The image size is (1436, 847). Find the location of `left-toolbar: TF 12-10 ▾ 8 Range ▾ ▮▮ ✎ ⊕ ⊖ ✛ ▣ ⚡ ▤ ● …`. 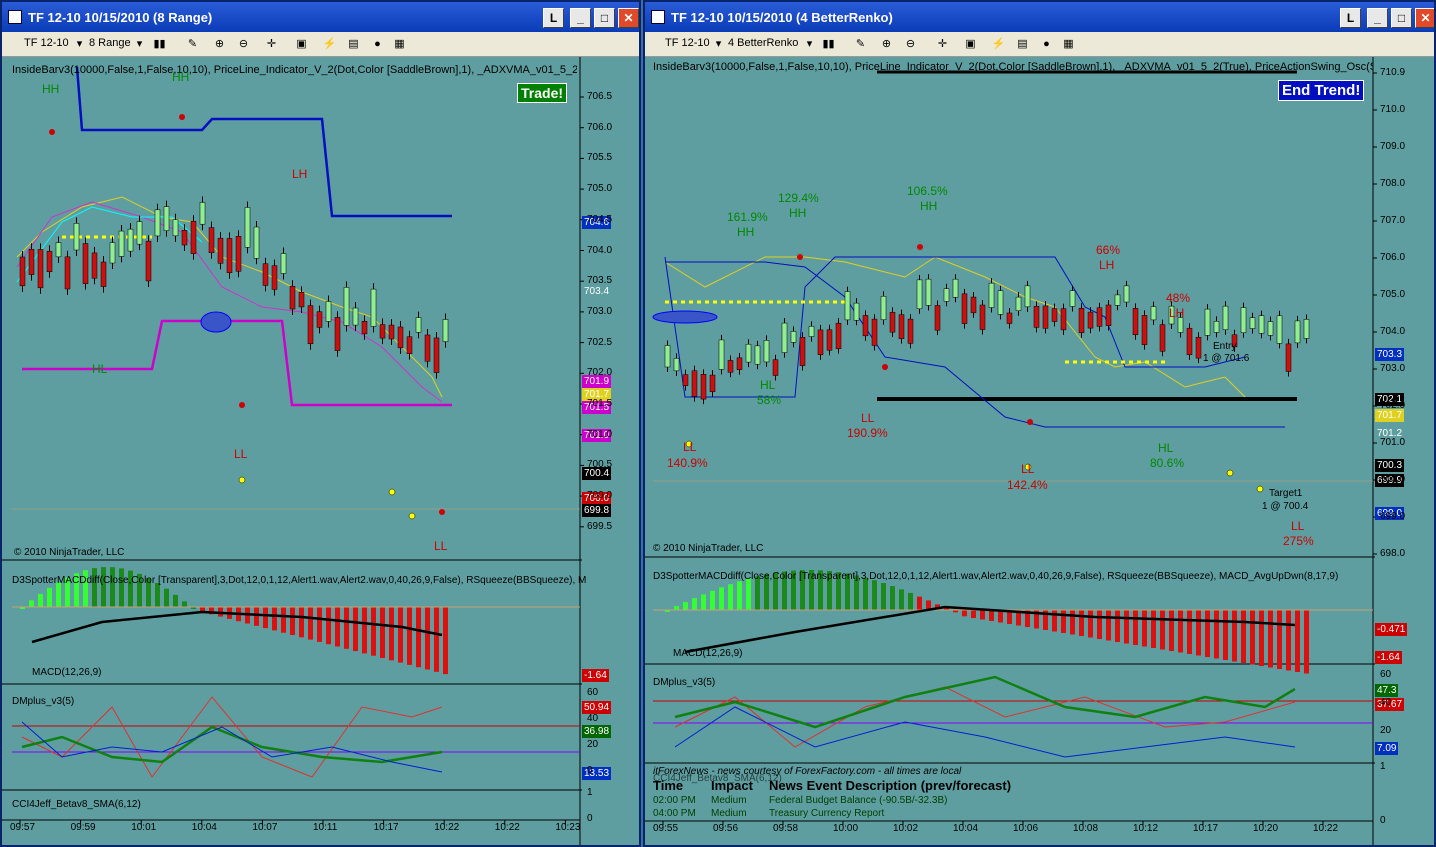

left-toolbar: TF 12-10 ▾ 8 Range ▾ ▮▮ ✎ ⊕ ⊖ ✛ ▣ ⚡ ▤ ● … is located at coordinates (320, 44).